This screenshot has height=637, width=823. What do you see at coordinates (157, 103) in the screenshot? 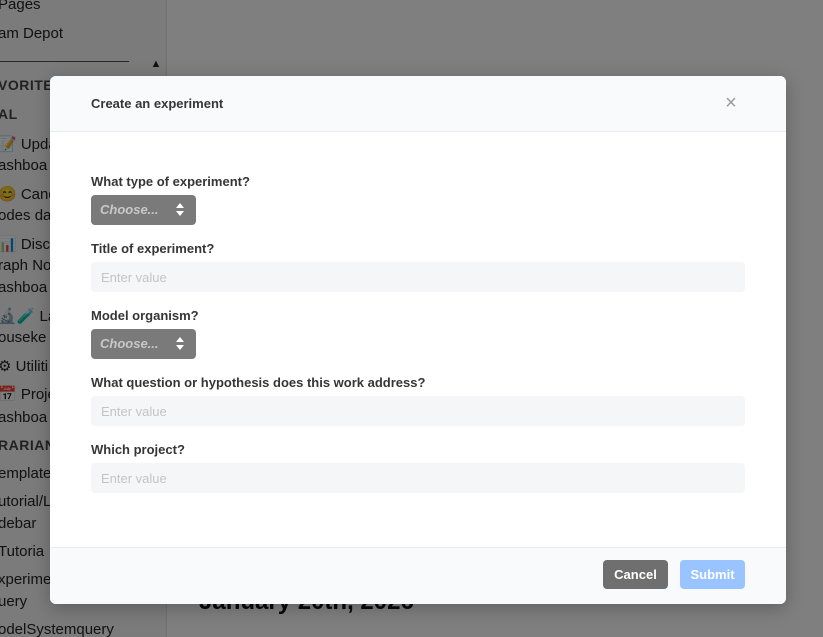
I see `modal-title: Create an experiment` at bounding box center [157, 103].